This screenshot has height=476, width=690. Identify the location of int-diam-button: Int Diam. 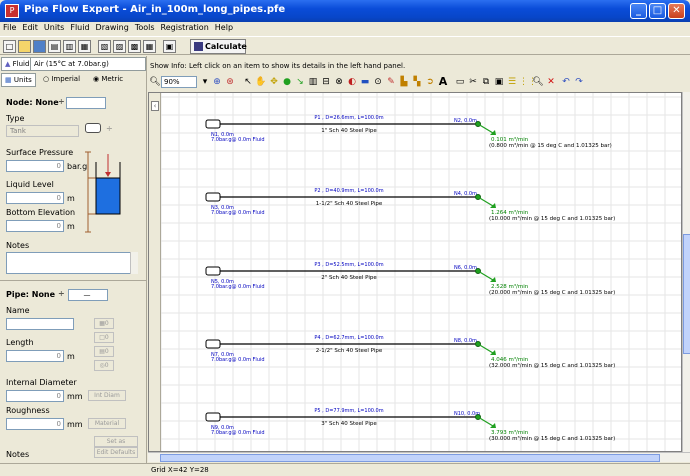
(107, 395).